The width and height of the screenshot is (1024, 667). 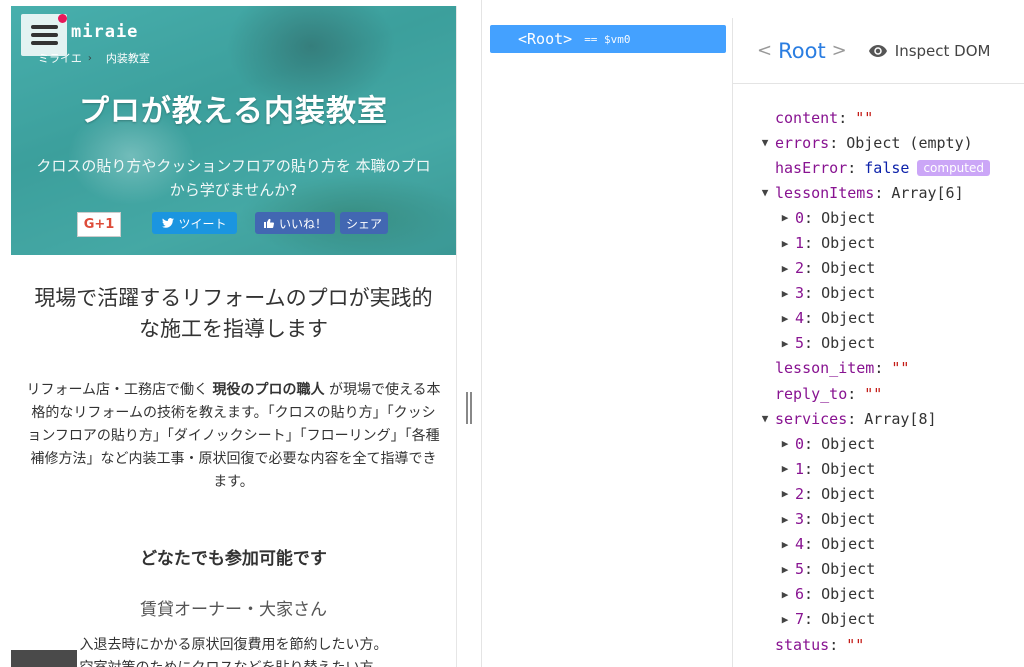 I want to click on property-key: 4, so click(x=800, y=544).